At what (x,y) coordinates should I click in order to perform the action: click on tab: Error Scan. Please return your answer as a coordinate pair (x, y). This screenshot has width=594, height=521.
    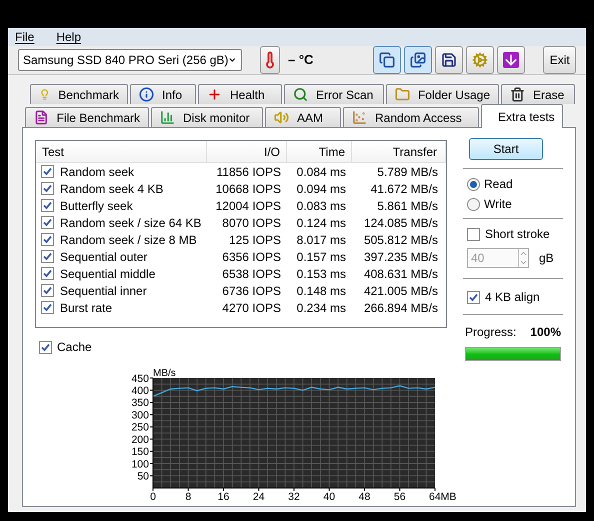
    Looking at the image, I should click on (334, 94).